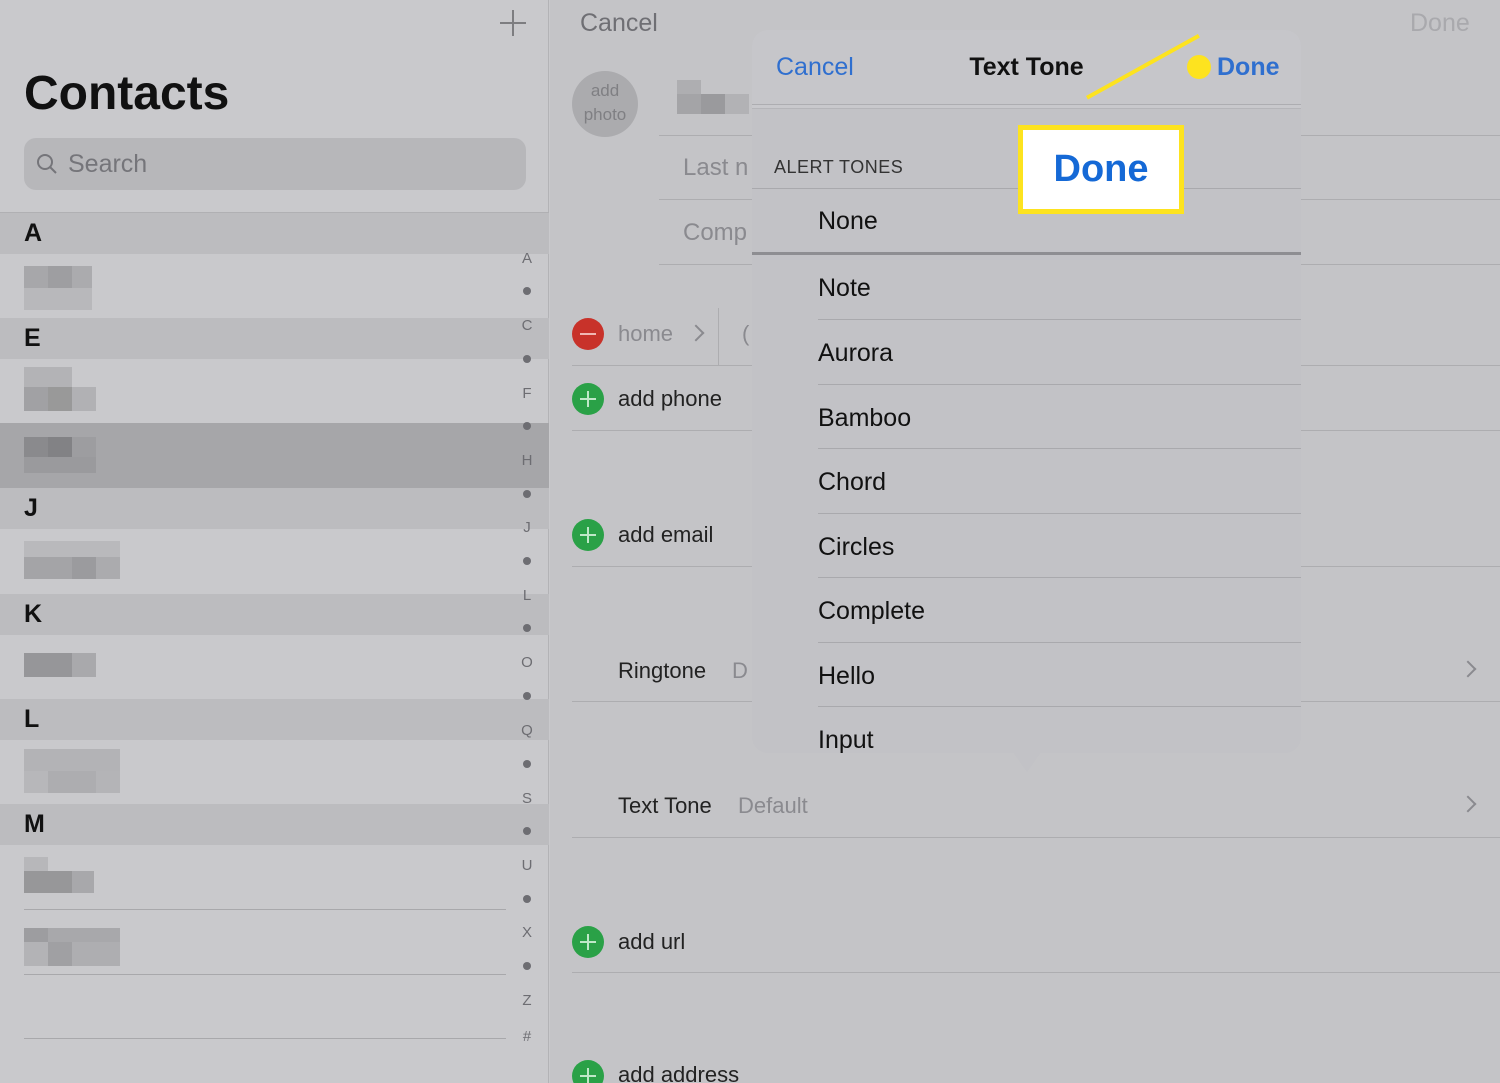 This screenshot has height=1083, width=1500. What do you see at coordinates (527, 730) in the screenshot?
I see `index-letter: Q` at bounding box center [527, 730].